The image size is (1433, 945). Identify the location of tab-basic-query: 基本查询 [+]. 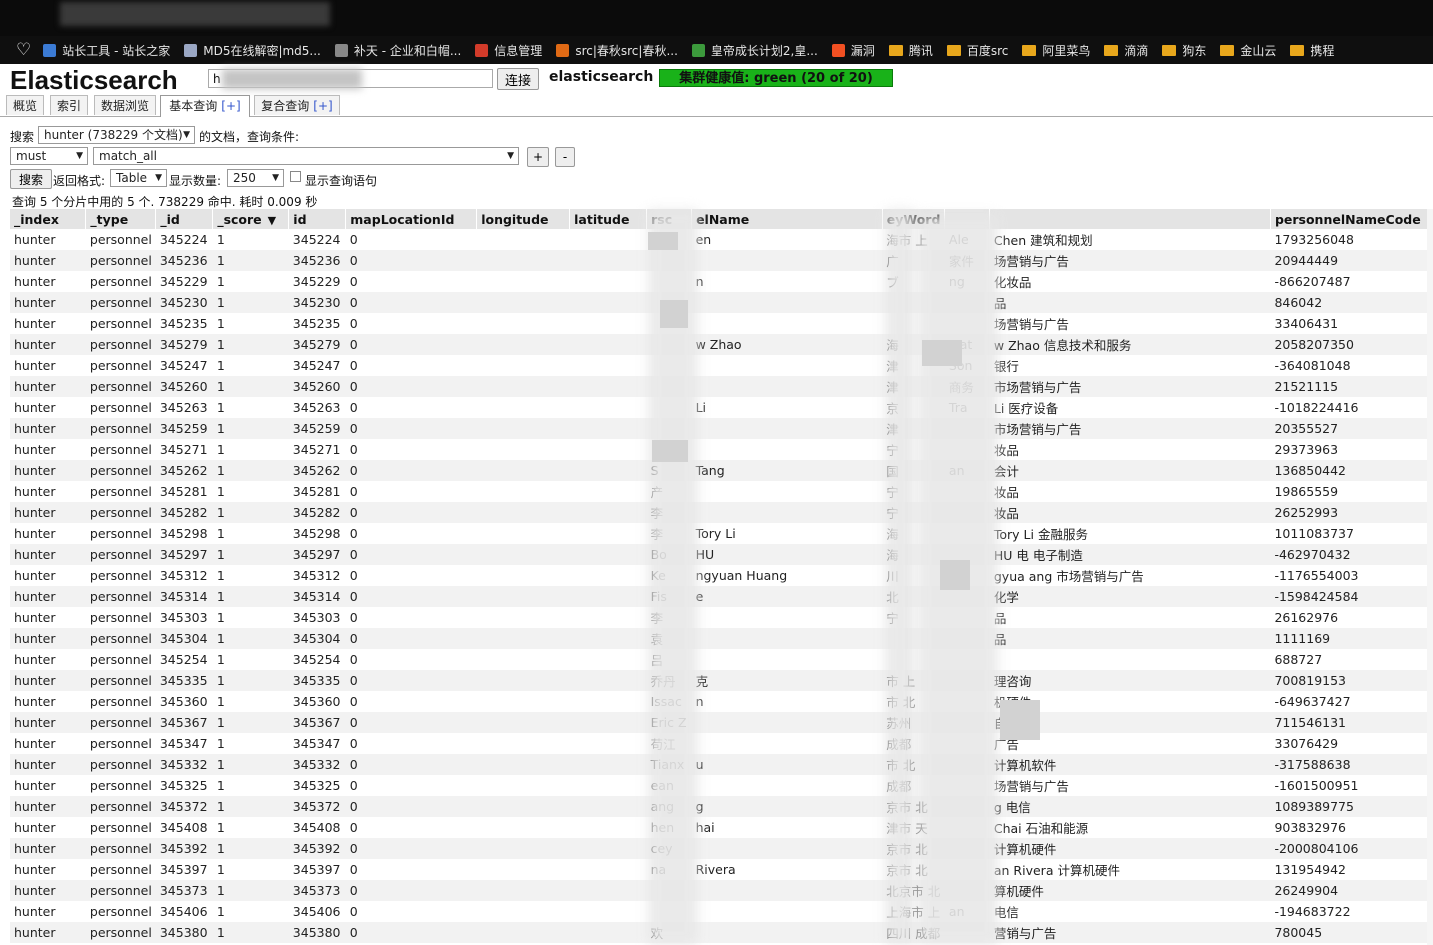
(205, 106).